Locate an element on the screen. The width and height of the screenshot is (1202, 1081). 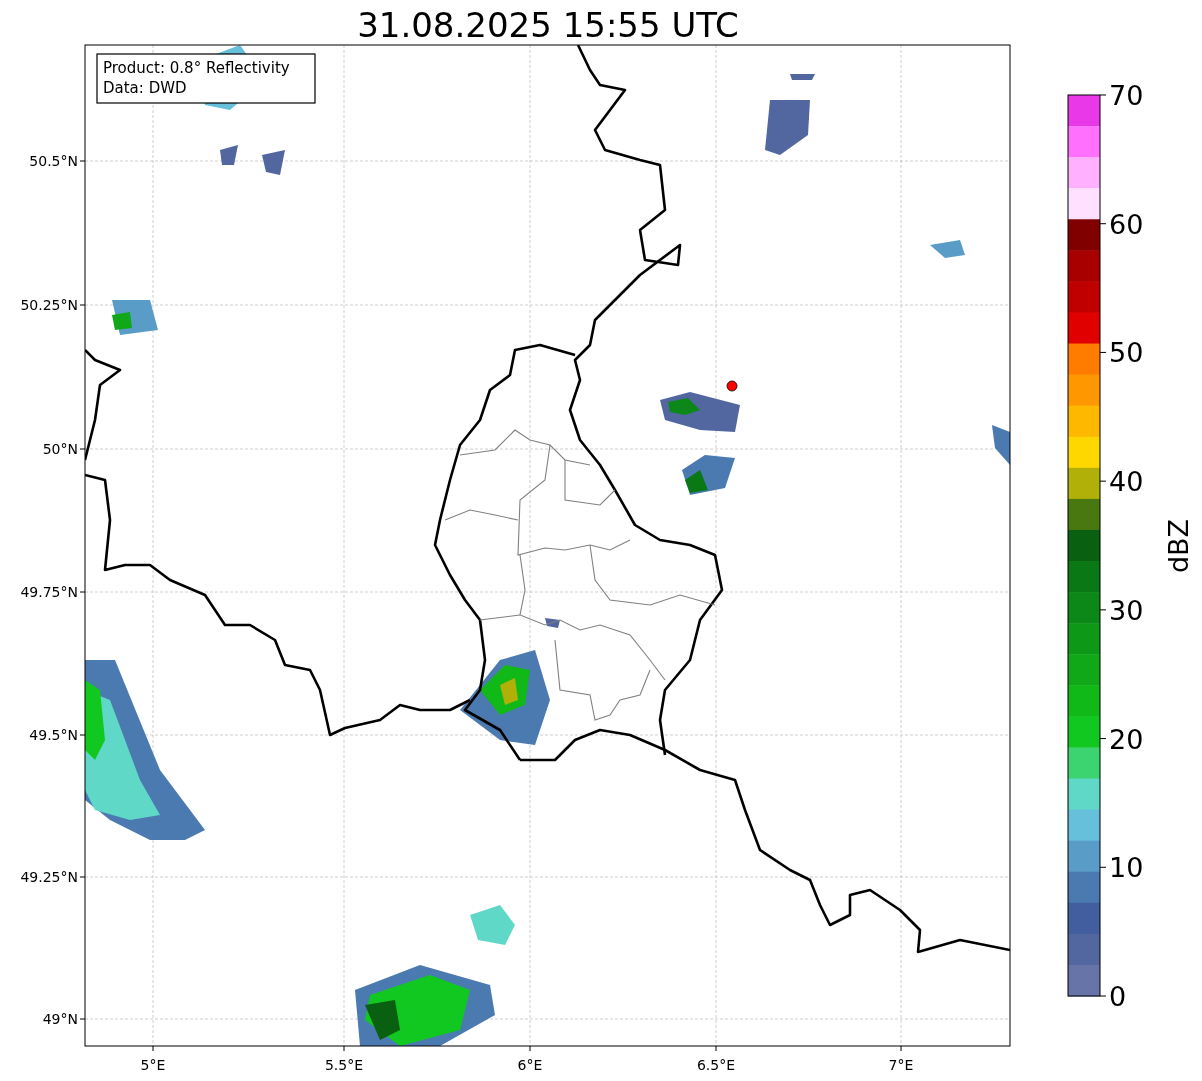
colorbar-label: dBZ is located at coordinates (1178, 546).